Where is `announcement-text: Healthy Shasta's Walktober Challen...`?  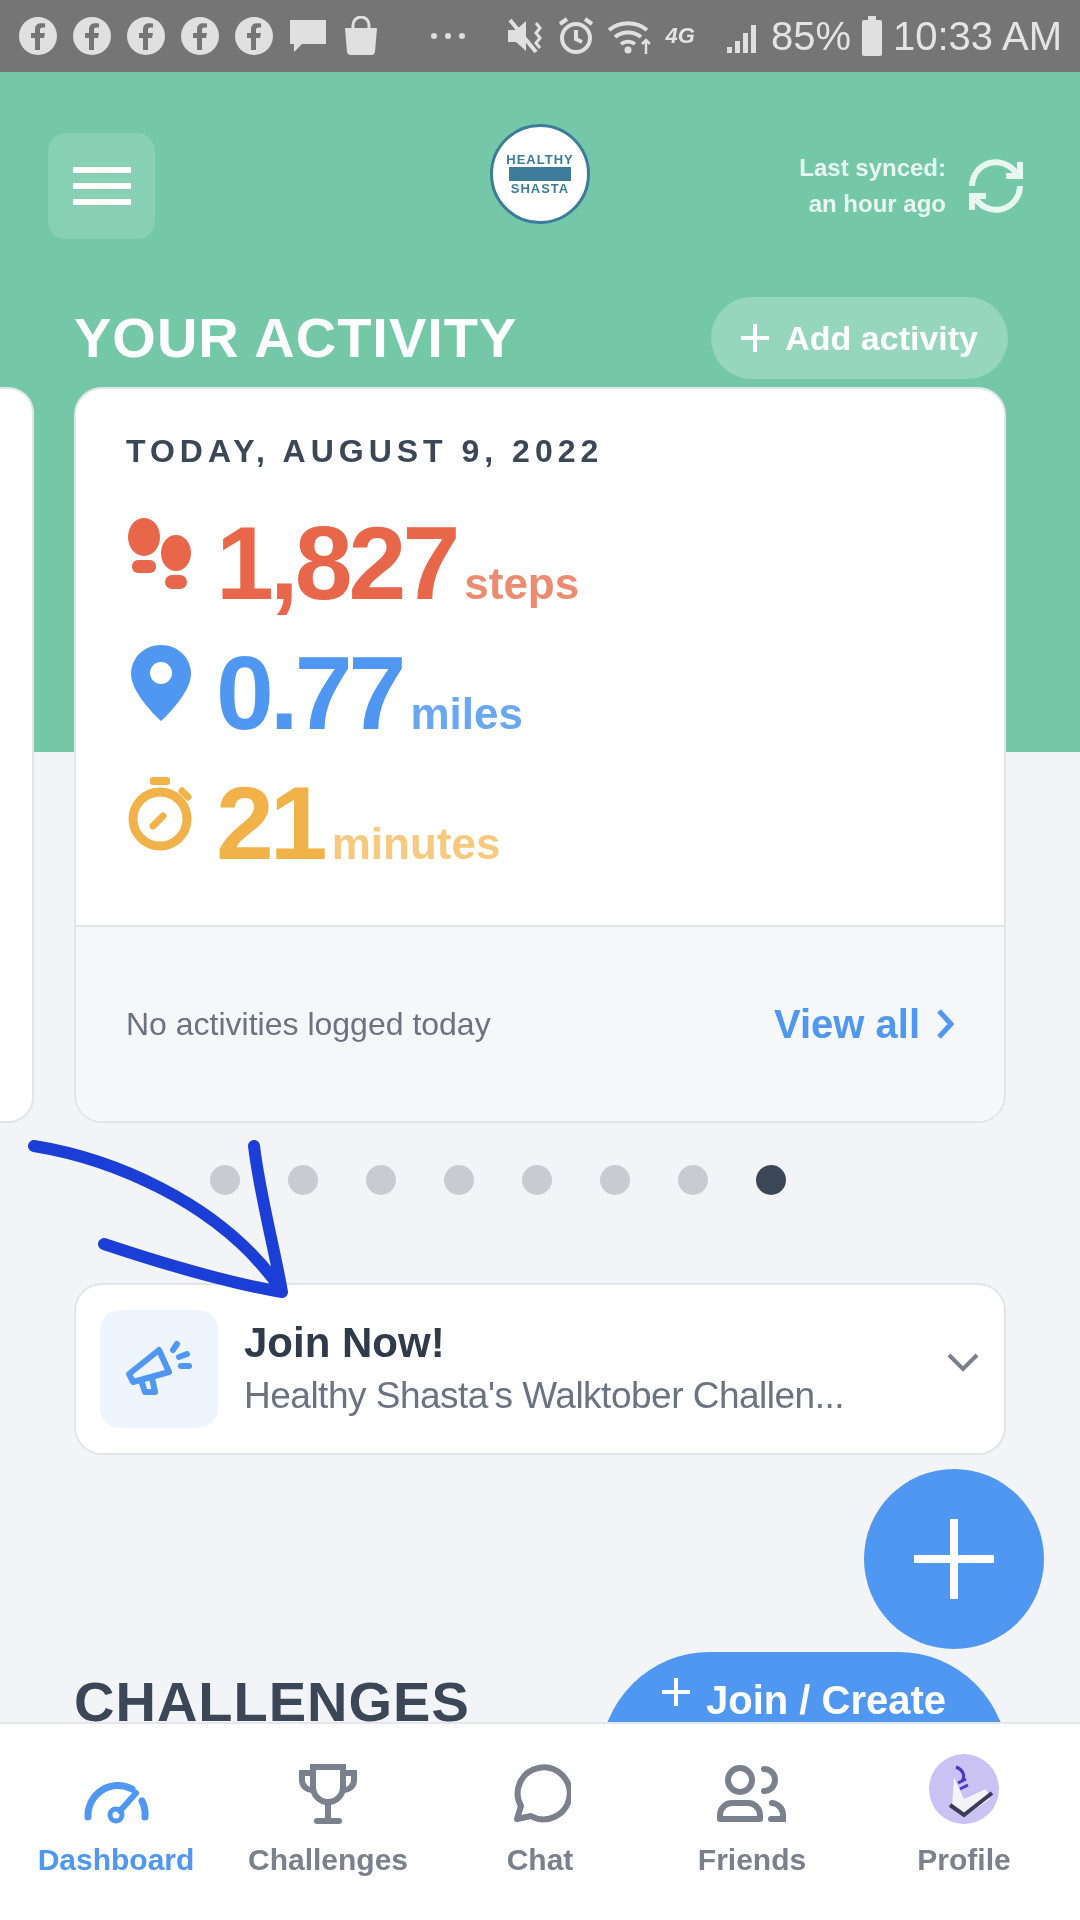 announcement-text: Healthy Shasta's Walktober Challen... is located at coordinates (545, 1396).